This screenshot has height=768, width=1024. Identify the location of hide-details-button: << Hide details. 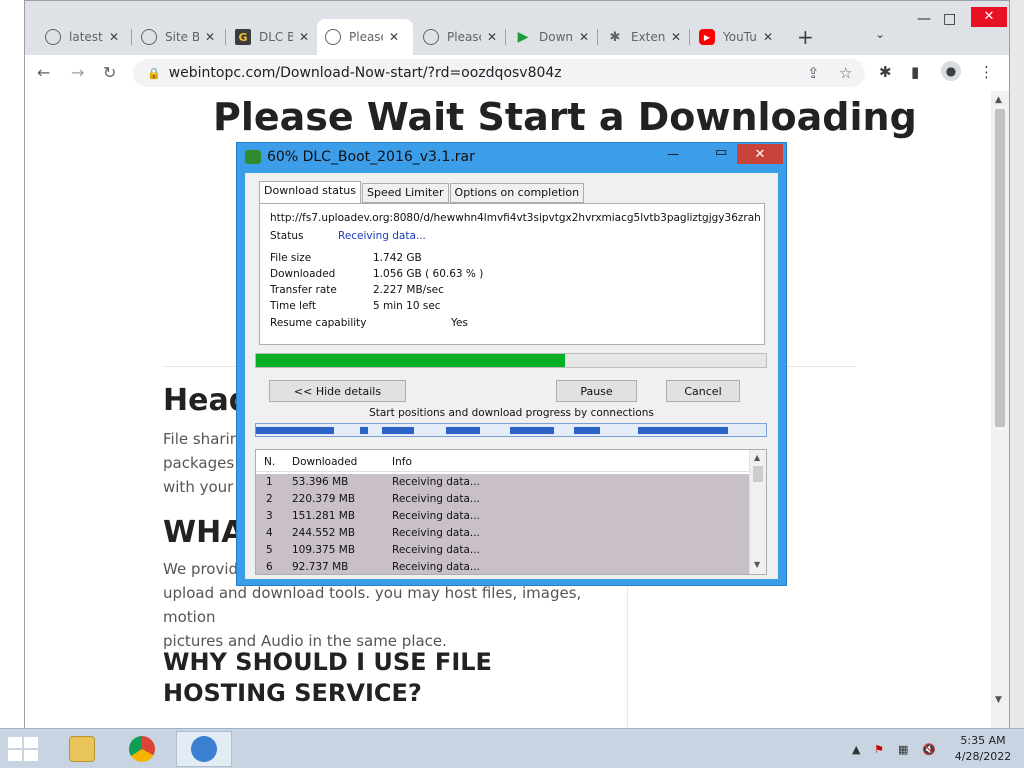
(337, 391).